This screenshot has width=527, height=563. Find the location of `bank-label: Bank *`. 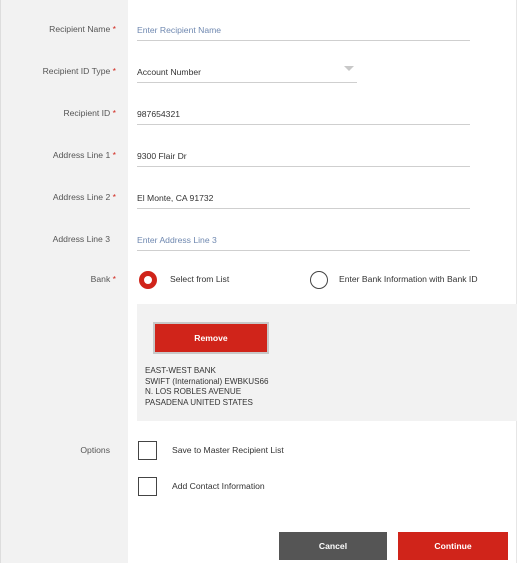

bank-label: Bank * is located at coordinates (58, 279).